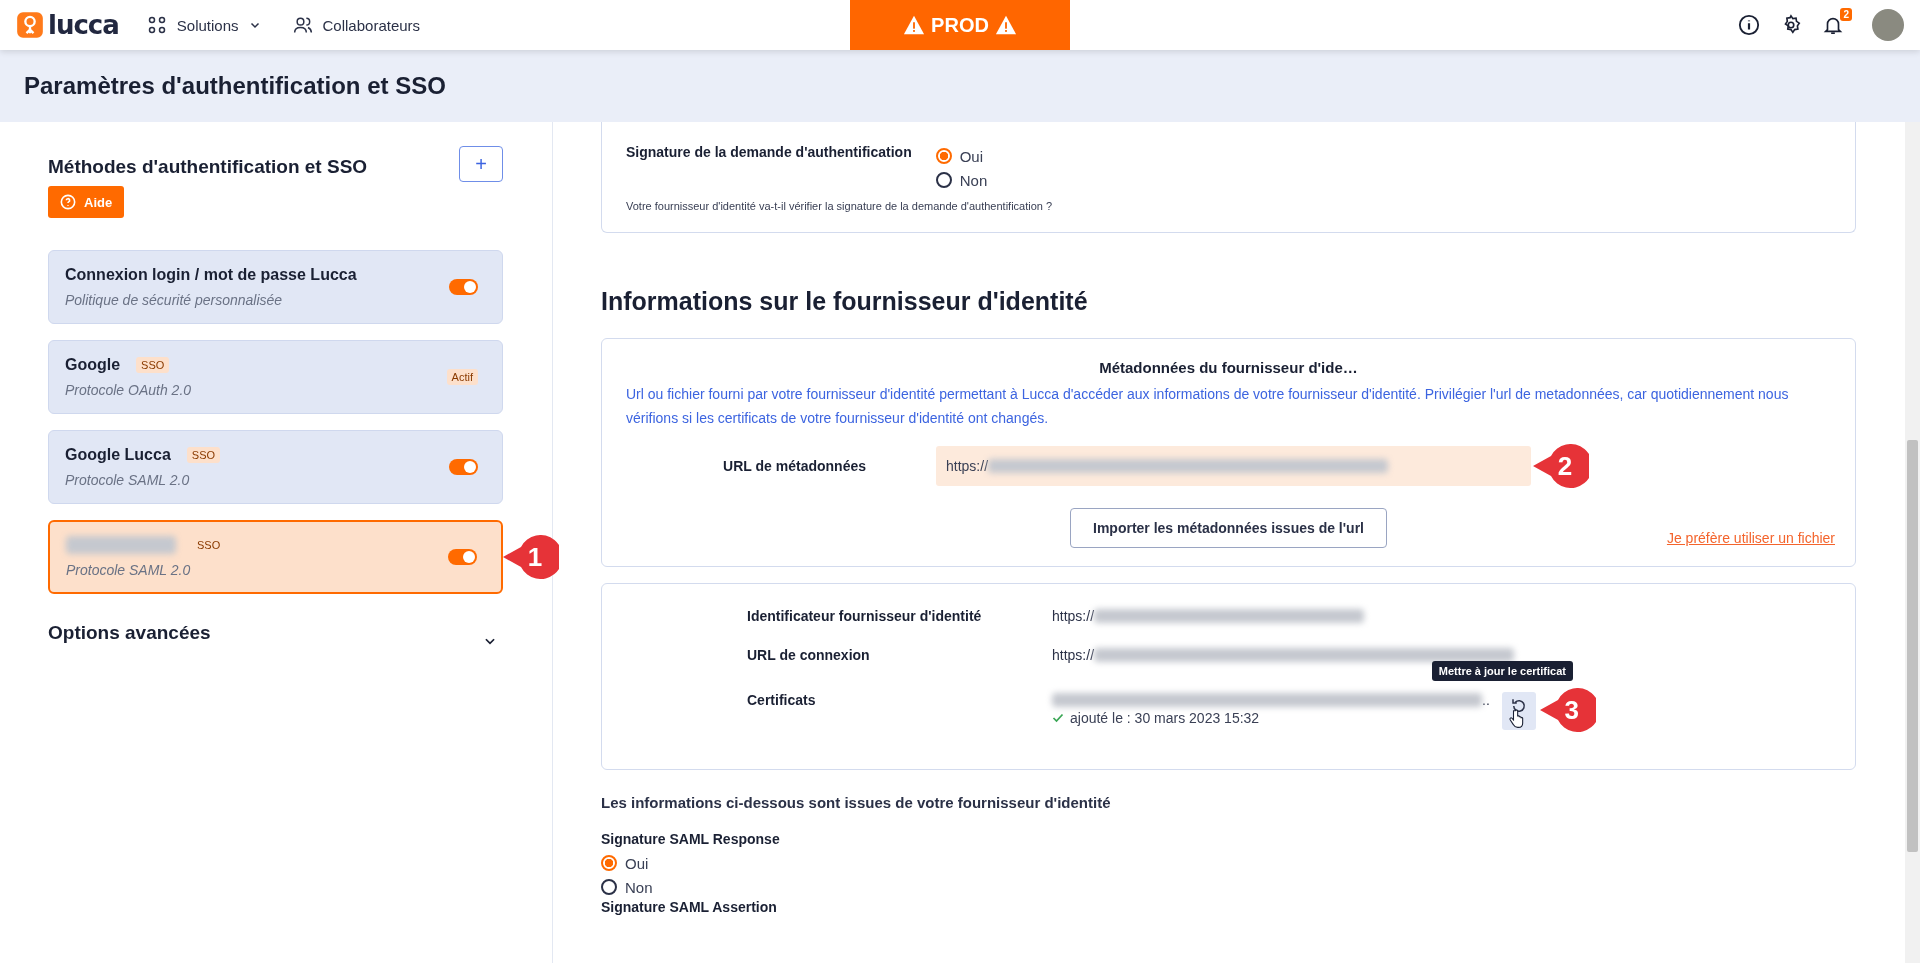  I want to click on tooltip: Mettre à jour le certificat, so click(1502, 671).